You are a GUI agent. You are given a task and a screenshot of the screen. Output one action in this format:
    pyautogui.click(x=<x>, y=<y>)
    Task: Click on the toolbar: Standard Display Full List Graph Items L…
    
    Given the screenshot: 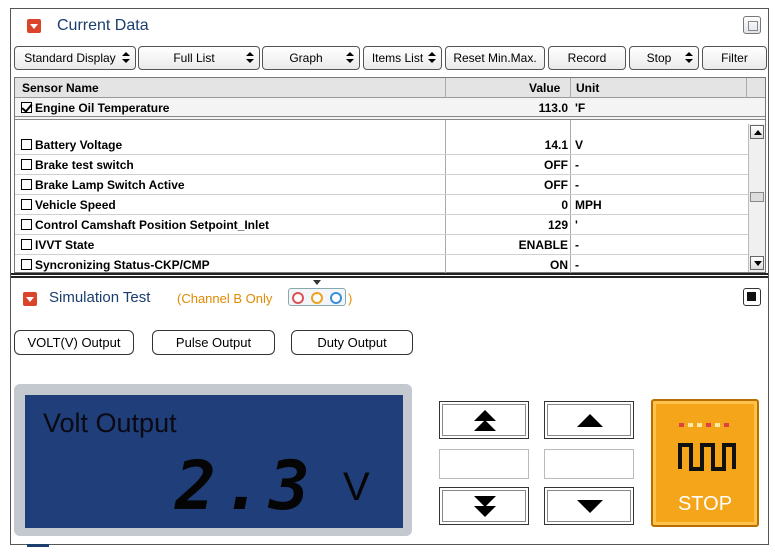 What is the action you would take?
    pyautogui.click(x=390, y=59)
    